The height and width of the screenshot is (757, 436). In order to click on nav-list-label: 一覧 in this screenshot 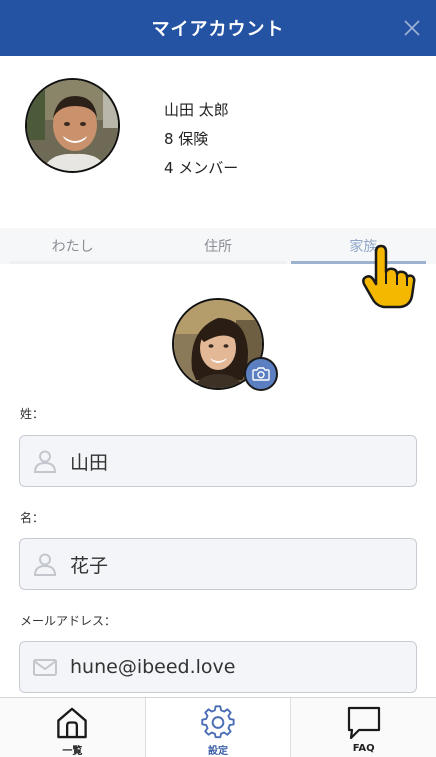, I will do `click(72, 751)`.